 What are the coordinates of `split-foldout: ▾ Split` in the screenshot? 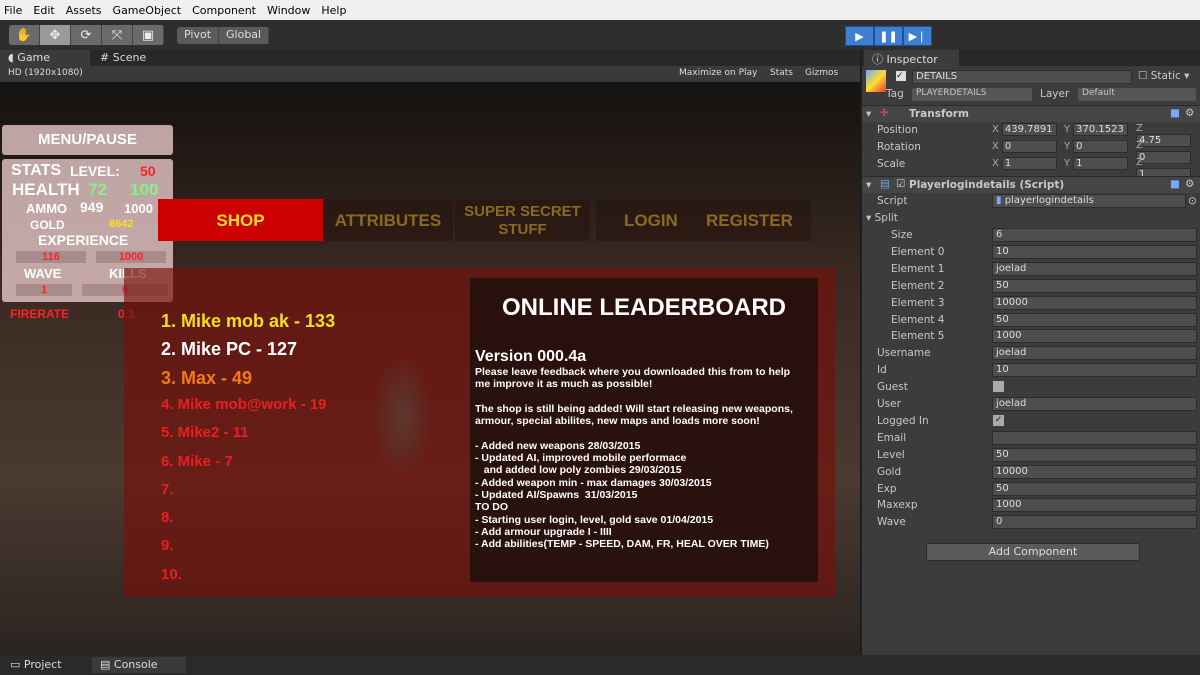 It's located at (882, 218).